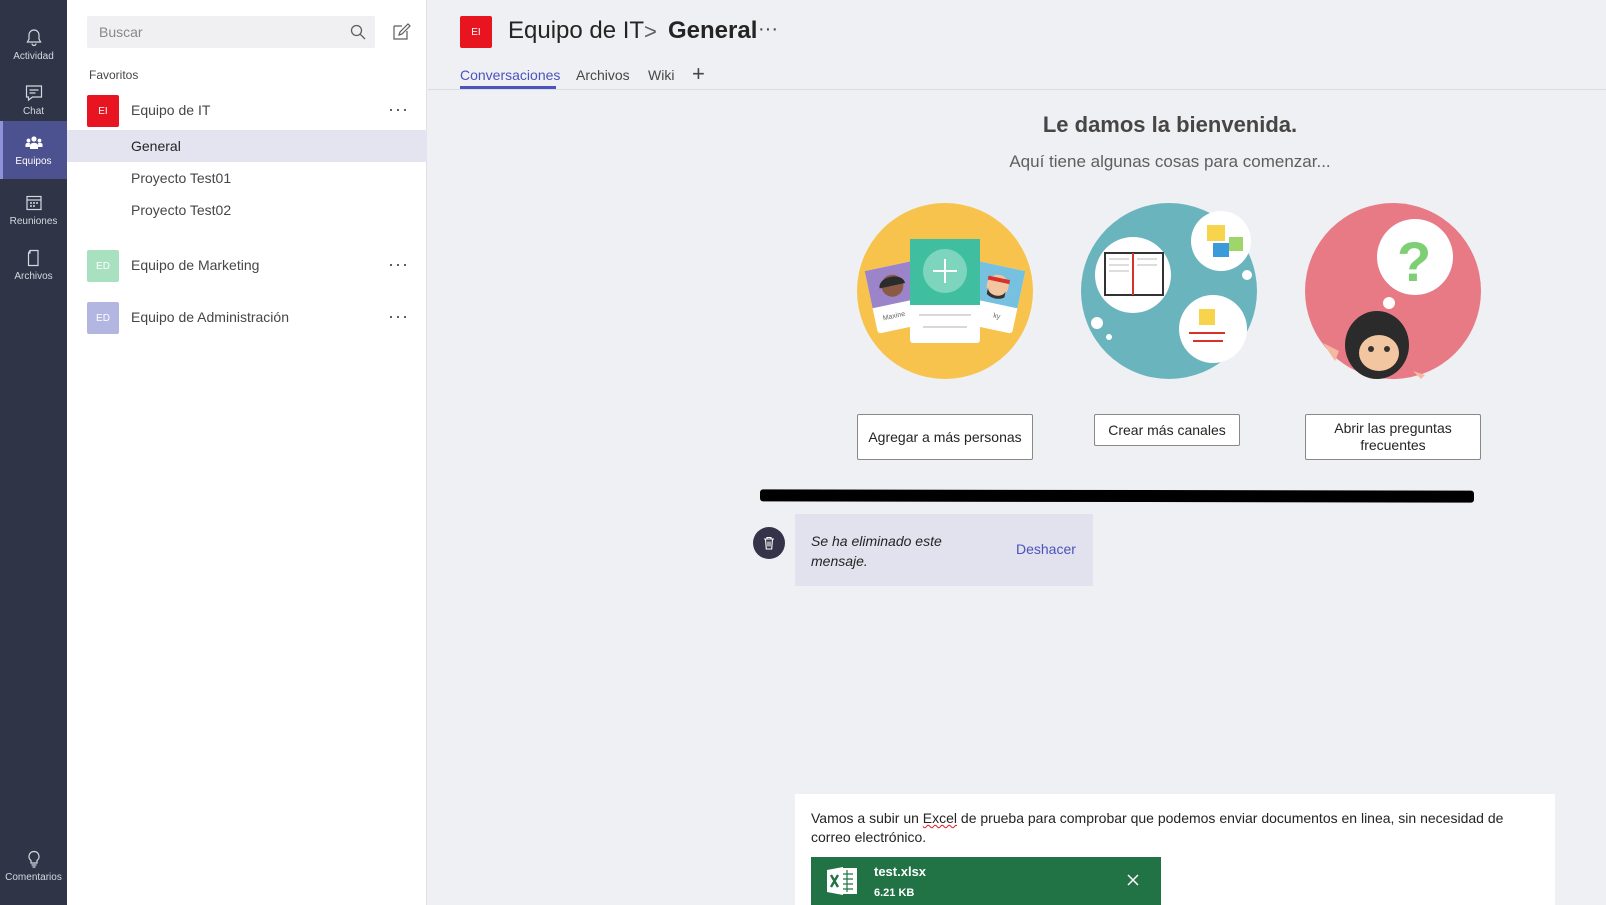 This screenshot has width=1606, height=905. I want to click on faq-illustration: ?, so click(1393, 291).